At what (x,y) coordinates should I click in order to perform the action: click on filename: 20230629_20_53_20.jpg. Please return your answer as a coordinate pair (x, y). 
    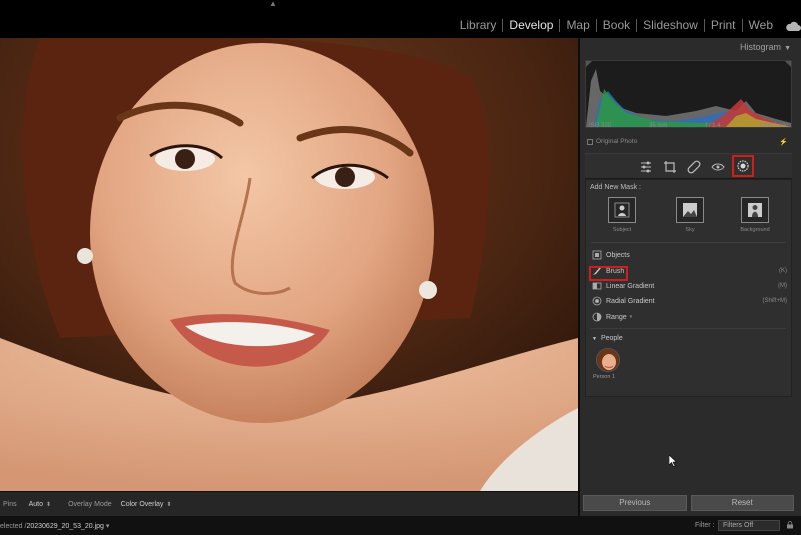
    Looking at the image, I should click on (64, 526).